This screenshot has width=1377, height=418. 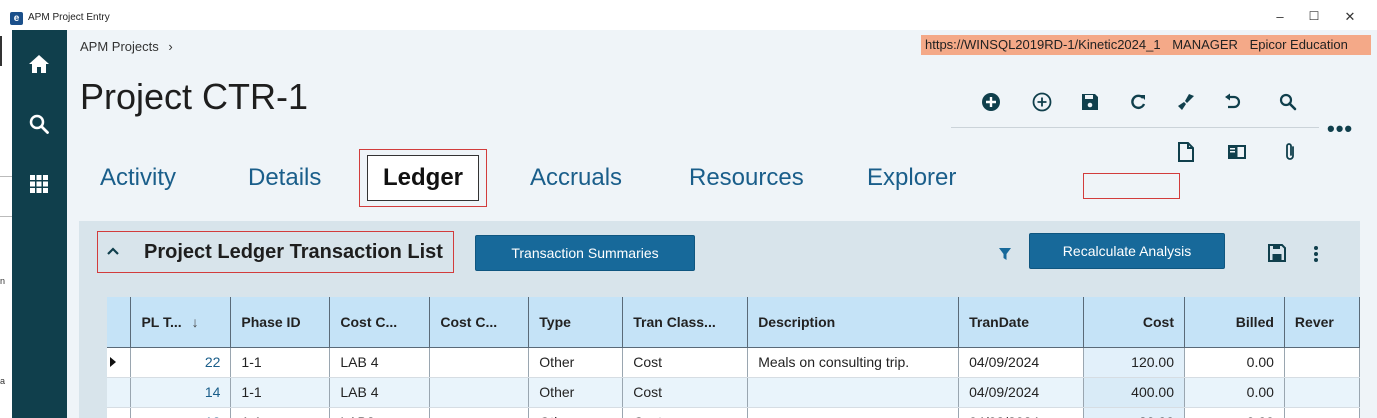 What do you see at coordinates (1277, 253) in the screenshot?
I see `save-layout-icon` at bounding box center [1277, 253].